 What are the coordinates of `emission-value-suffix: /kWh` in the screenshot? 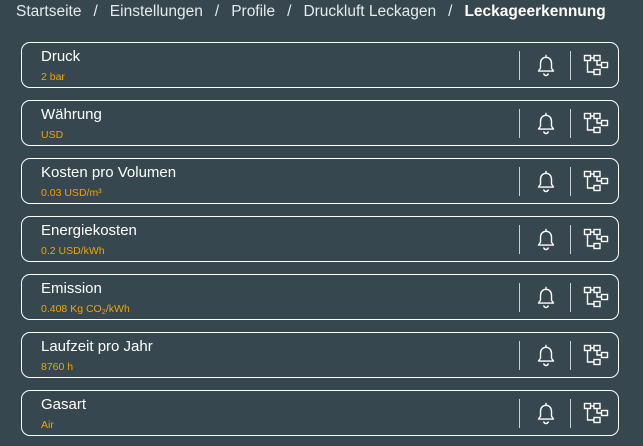 It's located at (117, 309).